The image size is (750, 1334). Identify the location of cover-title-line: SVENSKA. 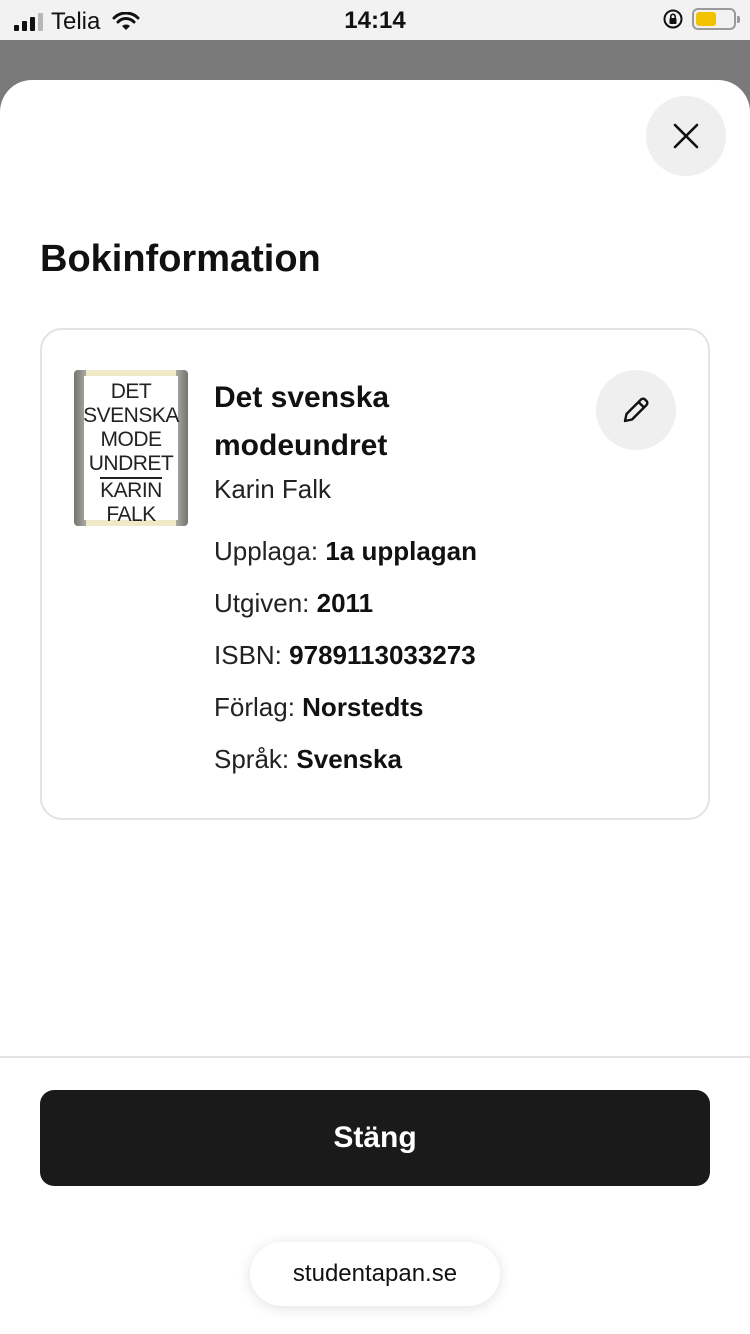
(131, 415).